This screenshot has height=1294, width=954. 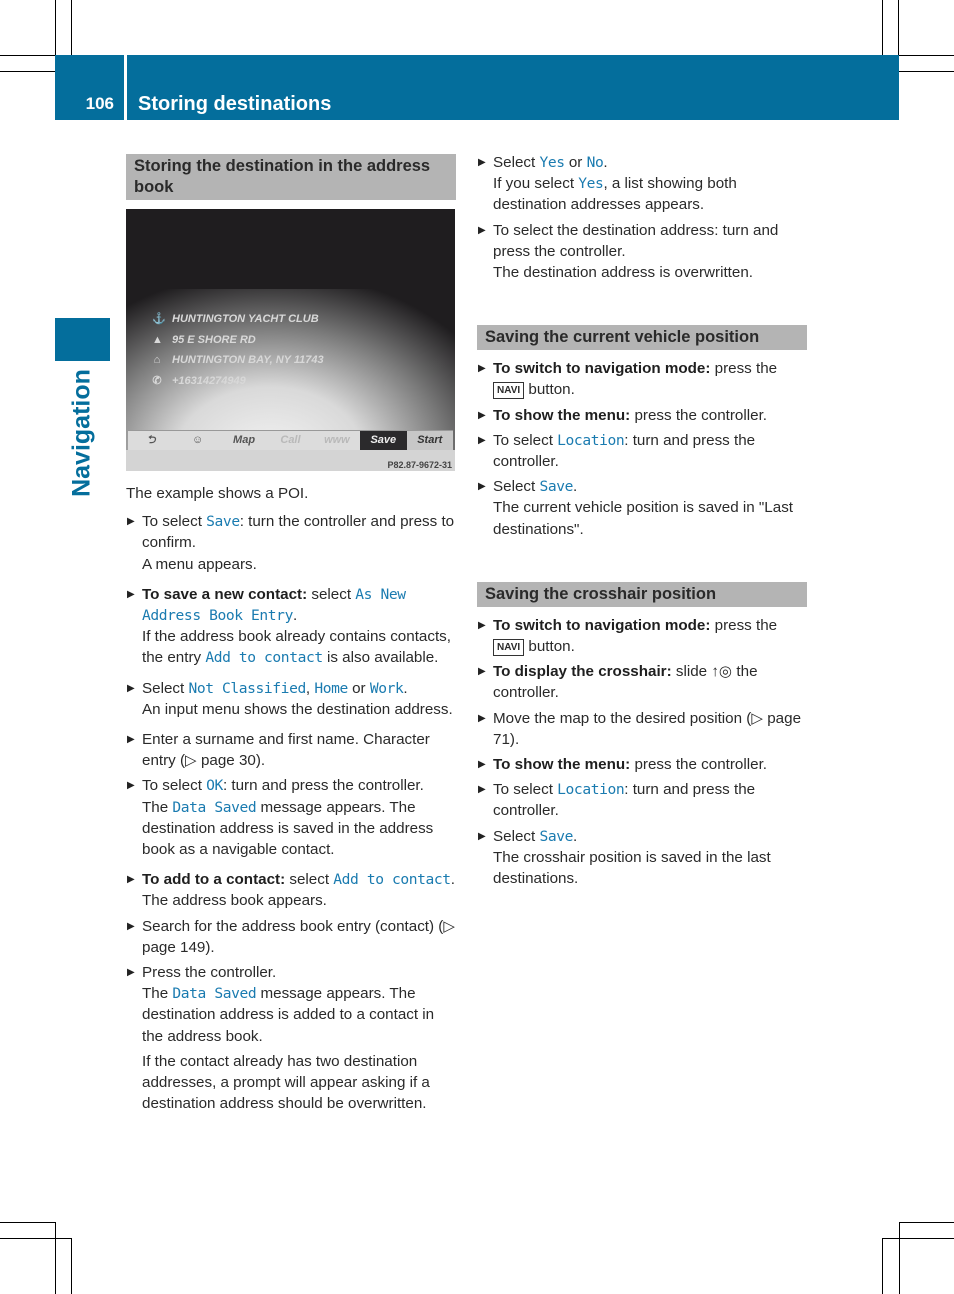 What do you see at coordinates (642, 338) in the screenshot?
I see `section-heading: Saving the current vehicle position` at bounding box center [642, 338].